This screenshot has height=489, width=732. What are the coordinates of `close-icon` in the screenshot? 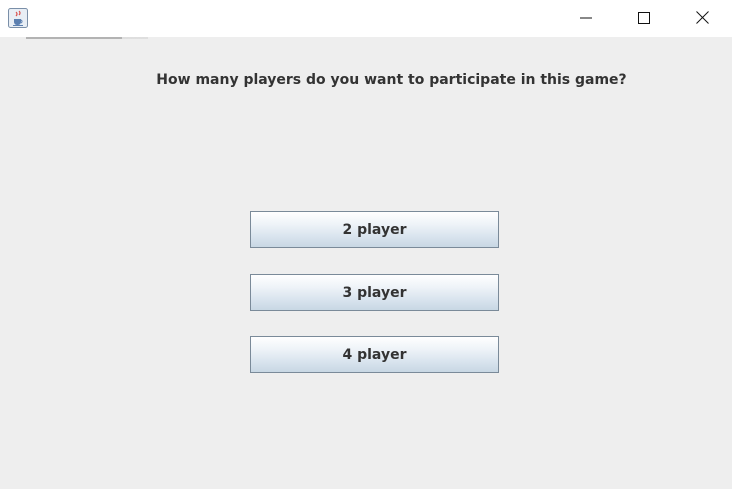 It's located at (702, 18).